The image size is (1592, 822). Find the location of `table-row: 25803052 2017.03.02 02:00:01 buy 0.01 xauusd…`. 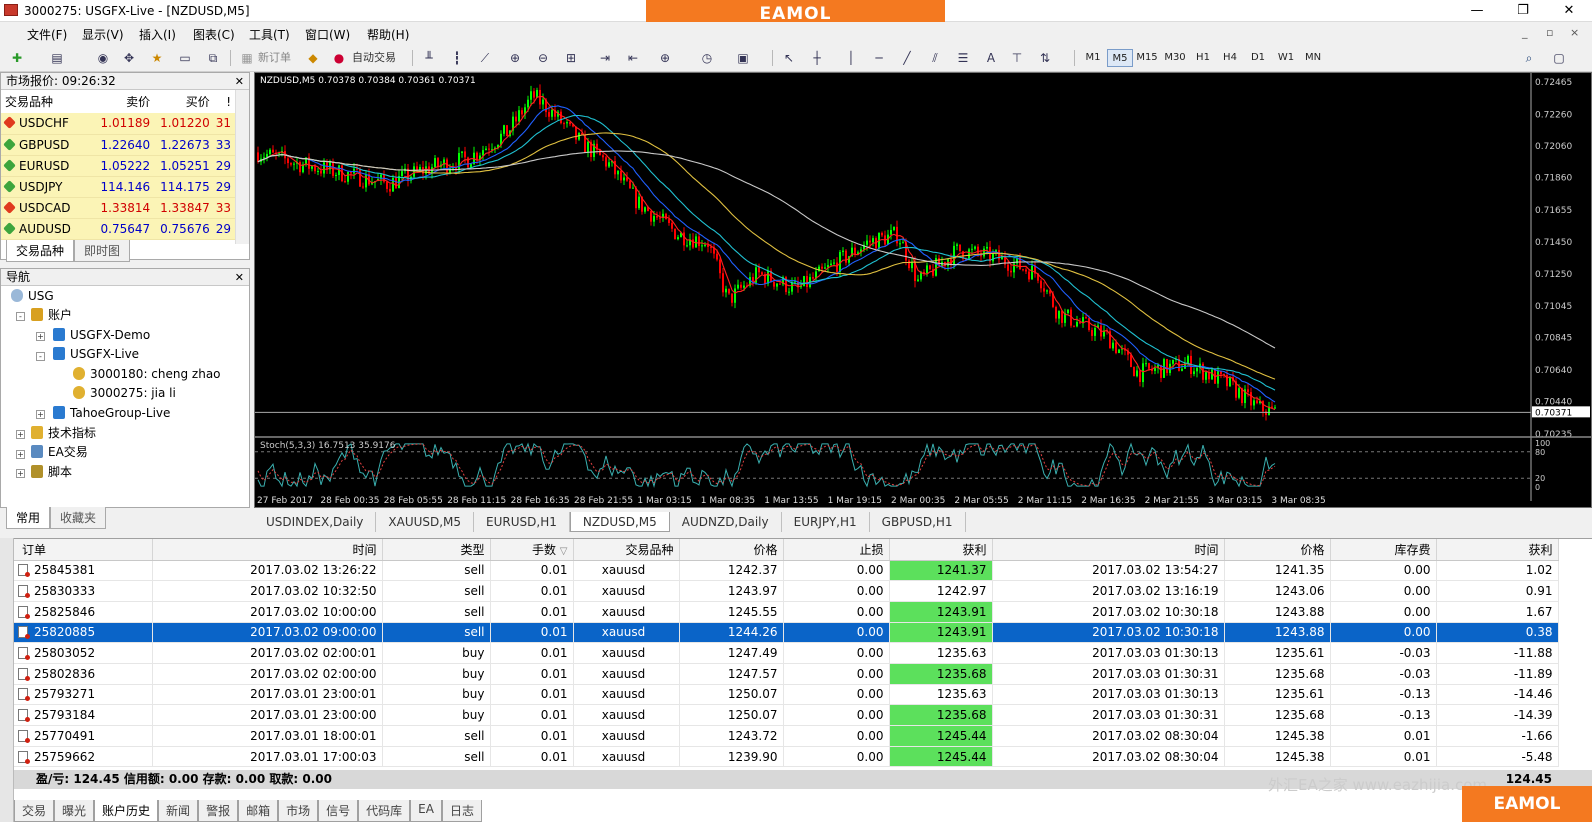

table-row: 25803052 2017.03.02 02:00:01 buy 0.01 xauusd… is located at coordinates (786, 653).